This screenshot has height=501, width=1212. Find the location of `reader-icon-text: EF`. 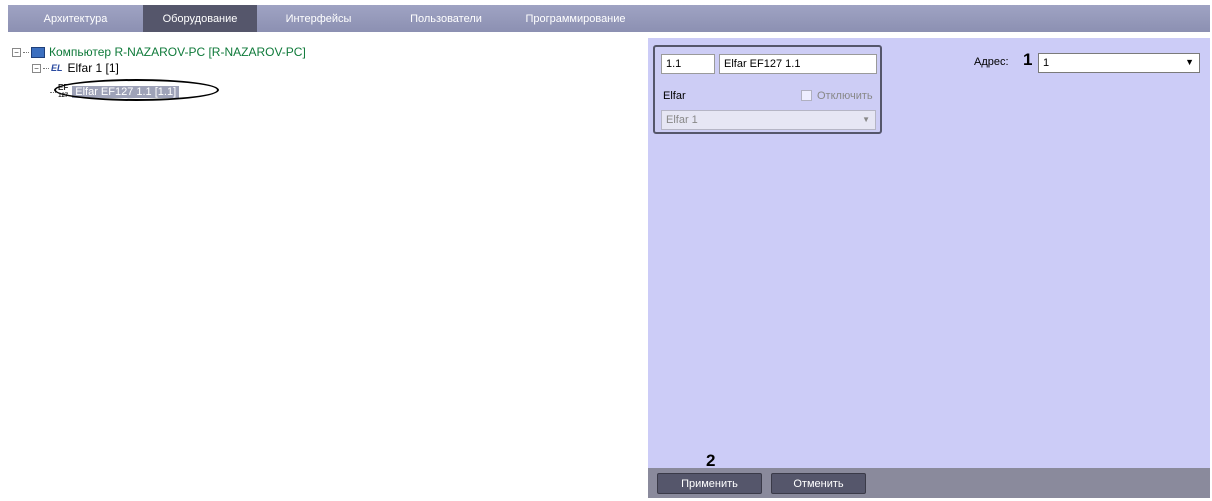

reader-icon-text: EF is located at coordinates (63, 87).